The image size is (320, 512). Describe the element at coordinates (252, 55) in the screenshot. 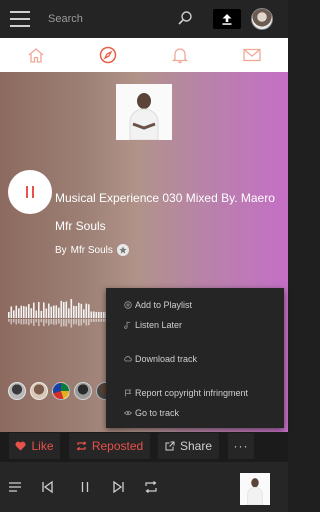

I see `tab-messages` at that location.